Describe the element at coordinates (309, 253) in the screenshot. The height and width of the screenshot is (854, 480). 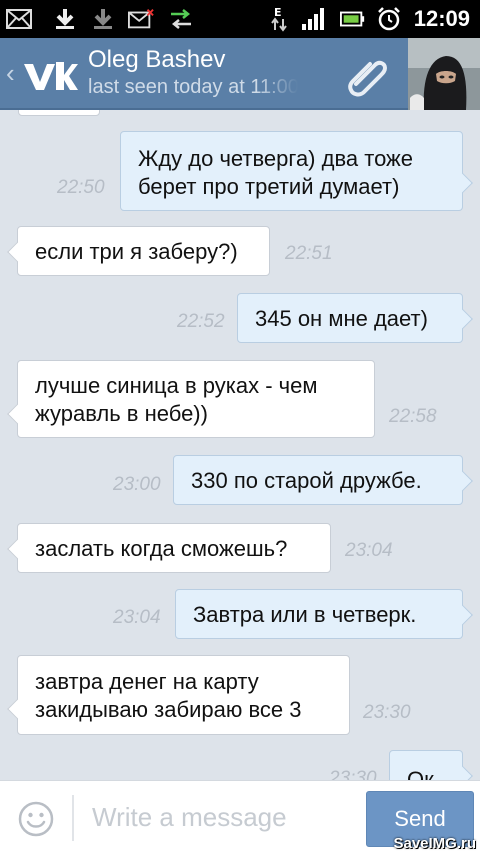
I see `message-time: 22:51` at that location.